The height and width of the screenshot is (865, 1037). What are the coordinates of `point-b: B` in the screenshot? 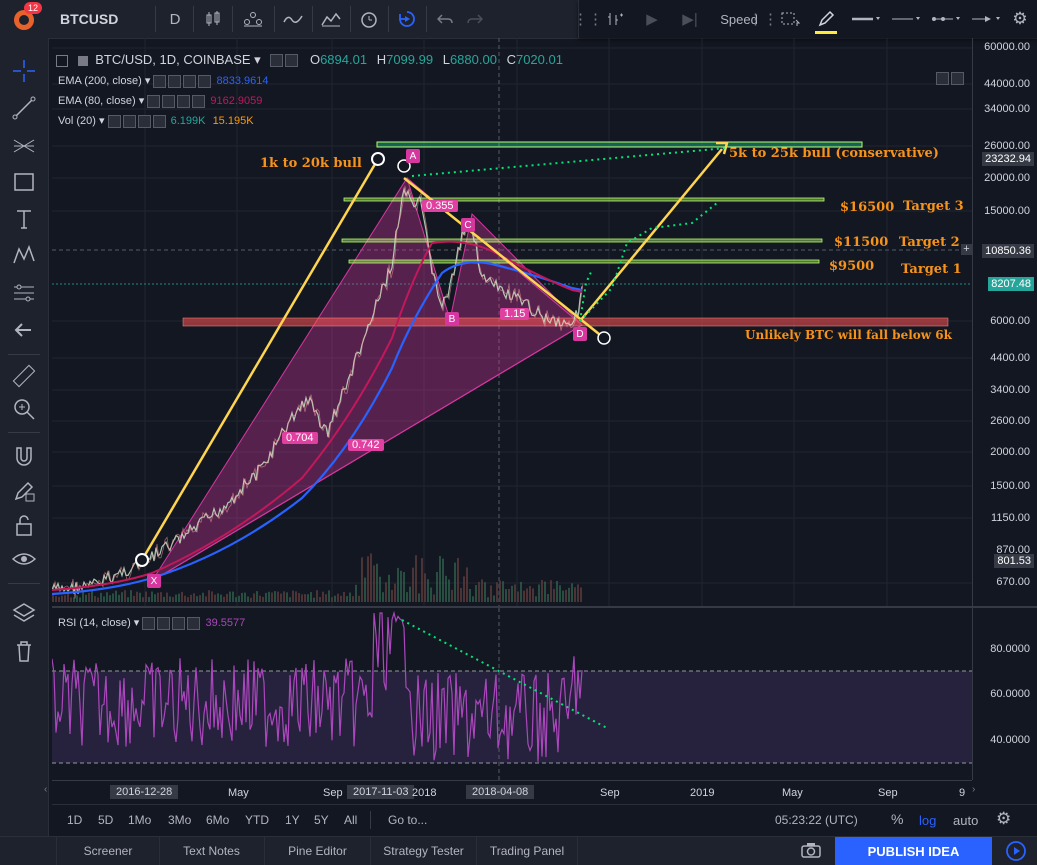 It's located at (452, 319).